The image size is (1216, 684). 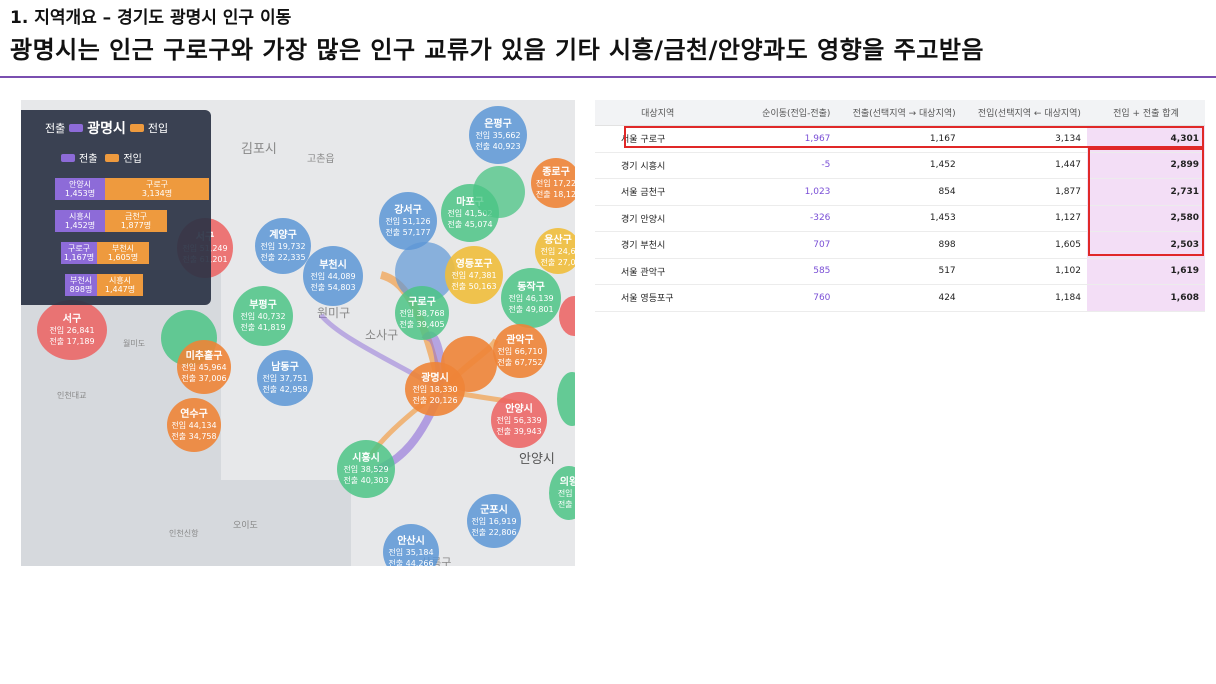 I want to click on region-bubble: 구로구 전입 38,768 전출 39,405, so click(x=422, y=313).